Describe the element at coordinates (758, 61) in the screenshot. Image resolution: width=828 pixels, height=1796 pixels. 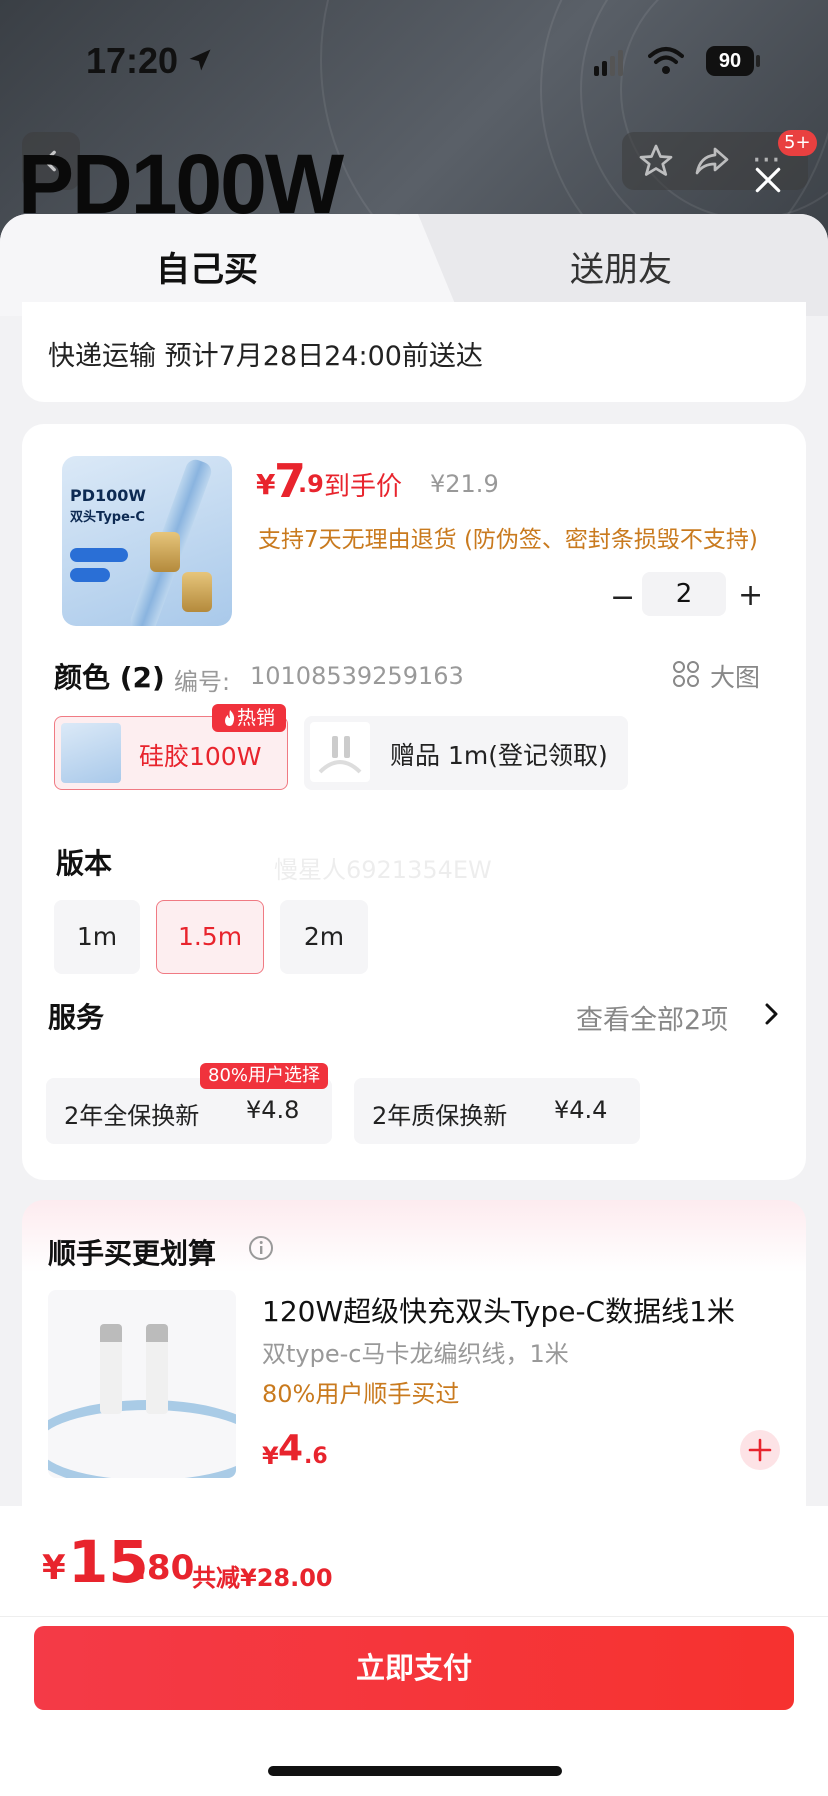
I see `battery-tip` at that location.